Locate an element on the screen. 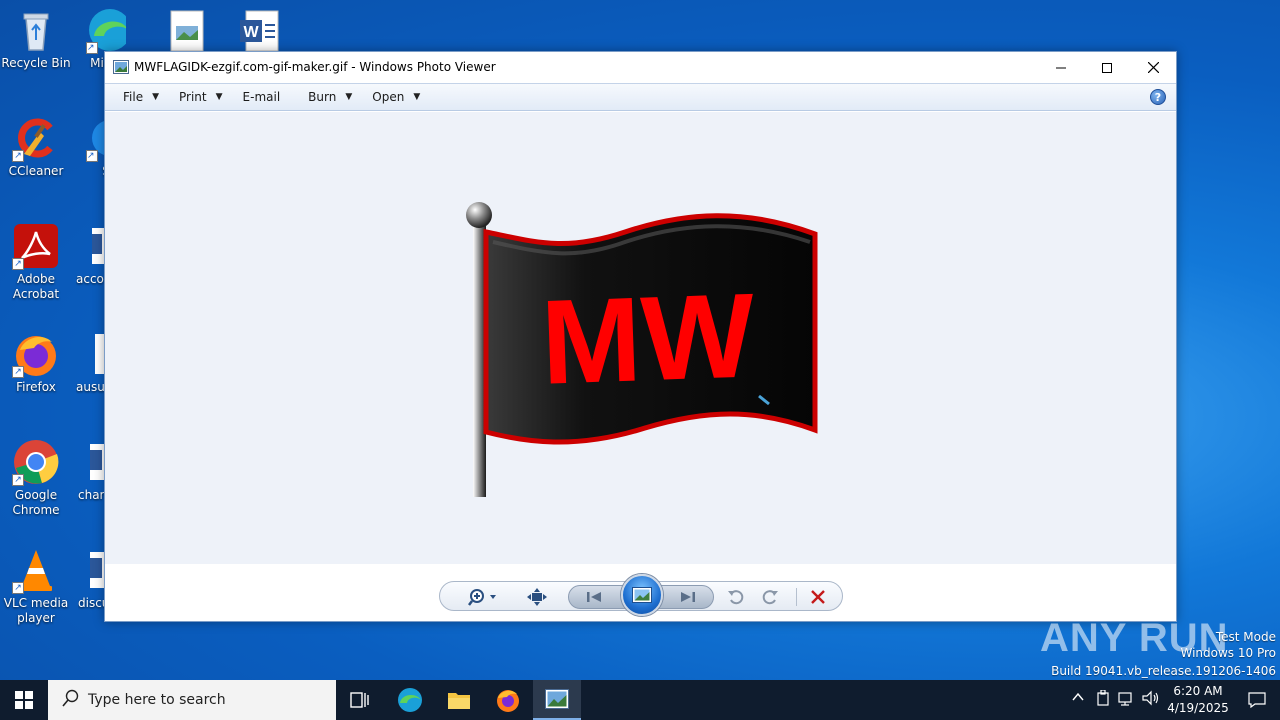  desktop-icon-label: discu is located at coordinates (91, 603).